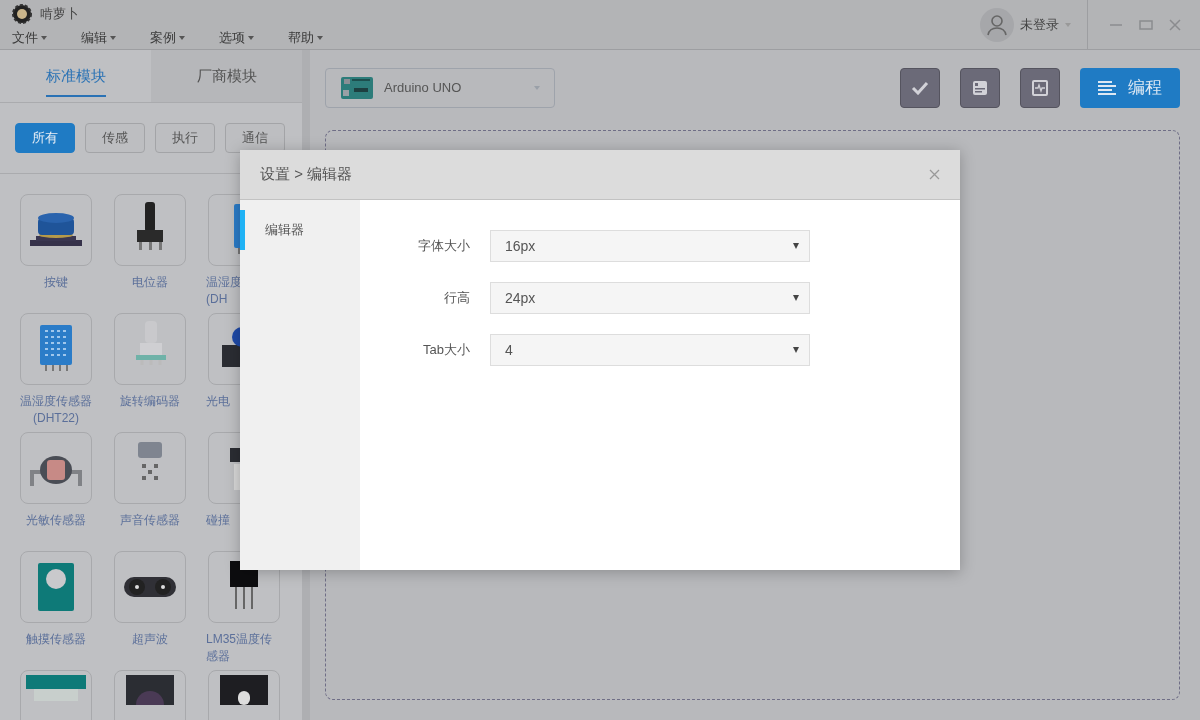 The image size is (1200, 720). What do you see at coordinates (150, 640) in the screenshot?
I see `module-label: 超声波` at bounding box center [150, 640].